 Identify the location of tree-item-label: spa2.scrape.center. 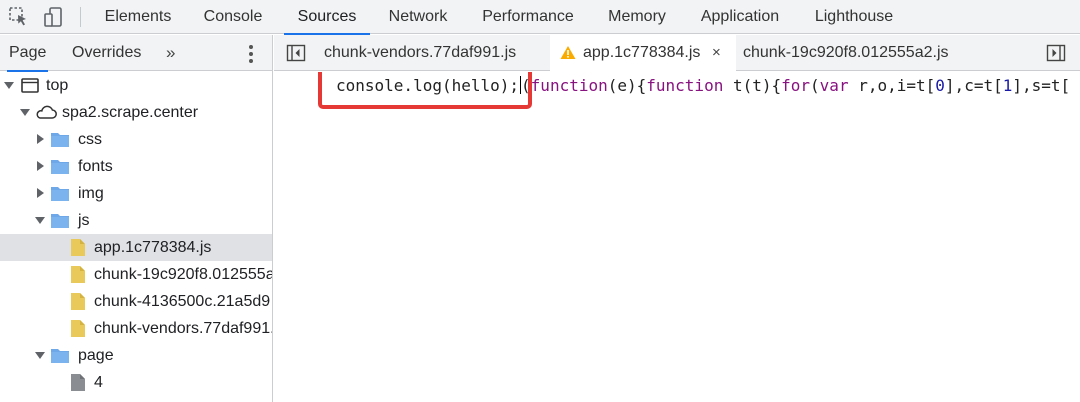
(130, 112).